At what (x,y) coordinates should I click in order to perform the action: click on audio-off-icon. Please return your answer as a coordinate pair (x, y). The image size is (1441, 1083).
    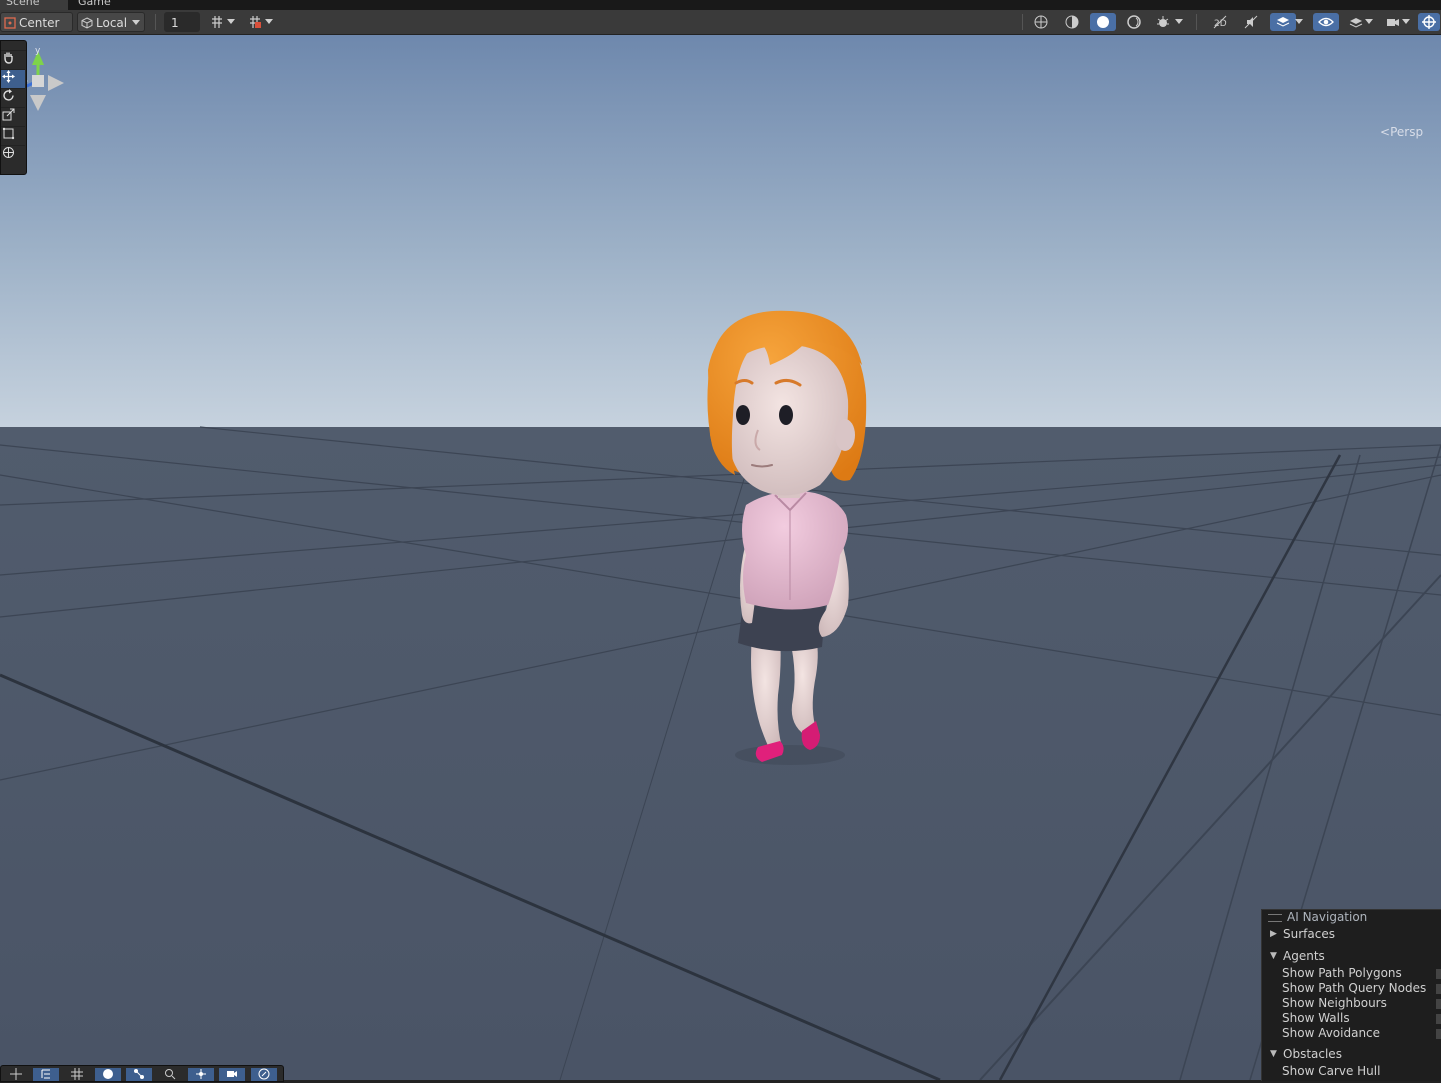
    Looking at the image, I should click on (1251, 22).